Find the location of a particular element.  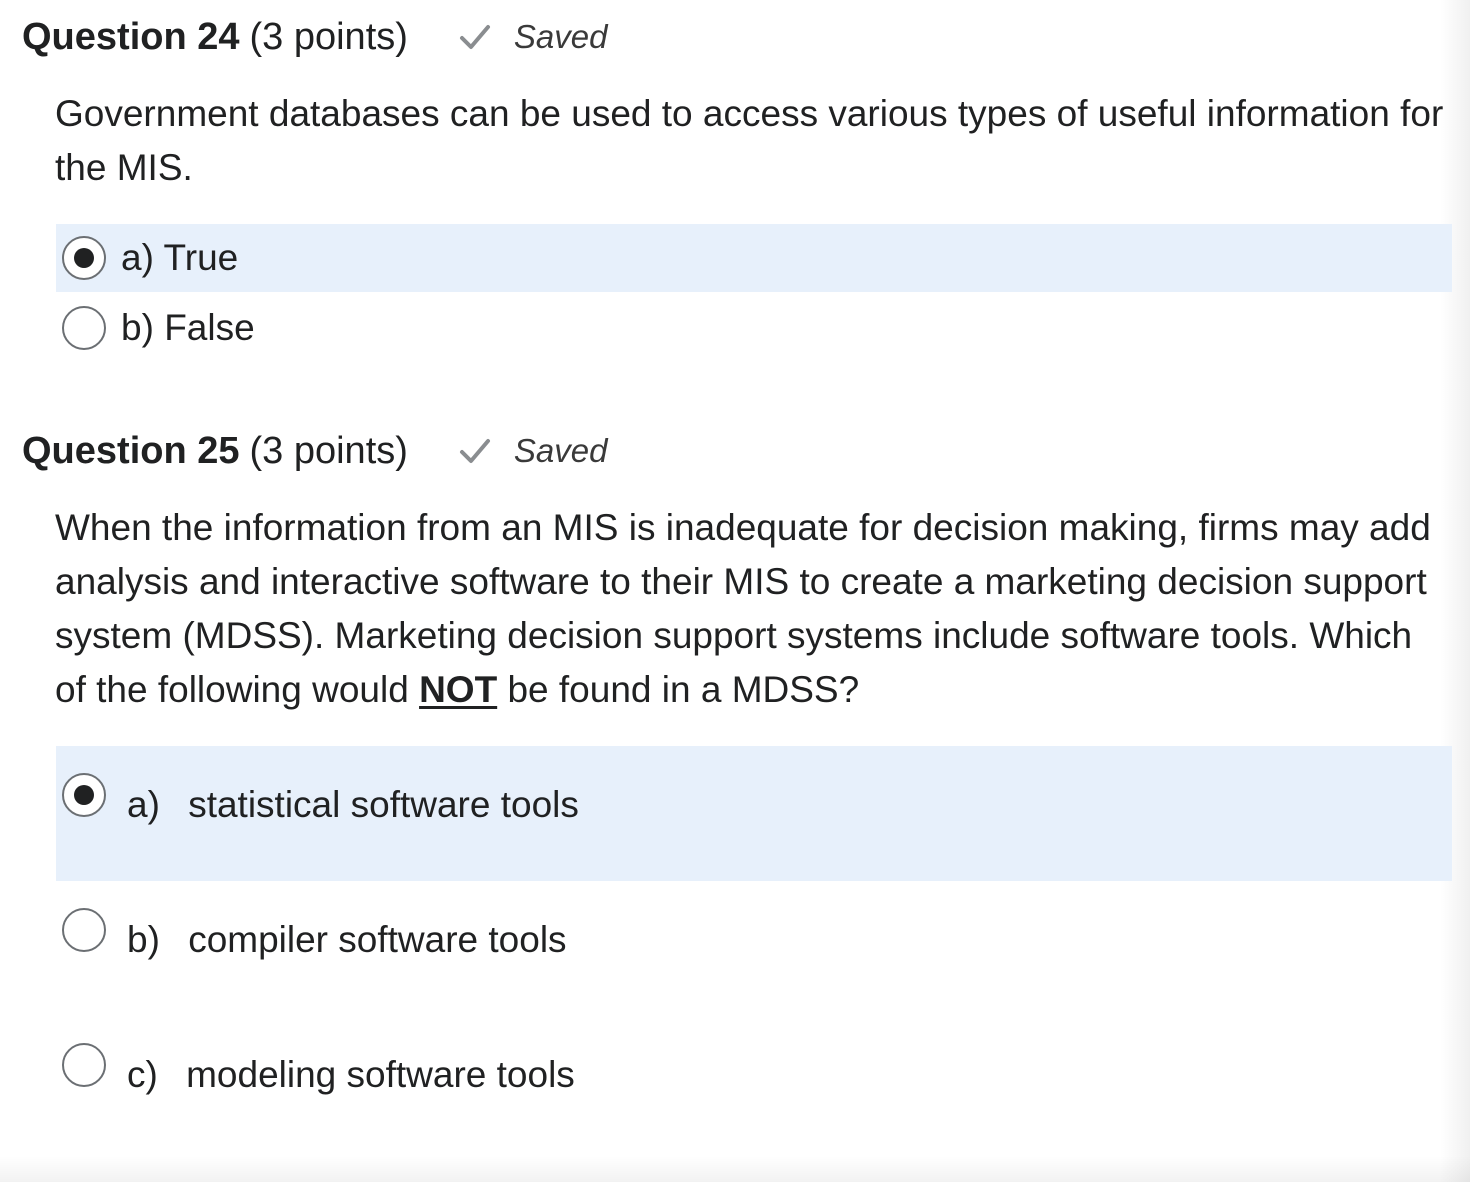

option-label: b) False is located at coordinates (188, 327).